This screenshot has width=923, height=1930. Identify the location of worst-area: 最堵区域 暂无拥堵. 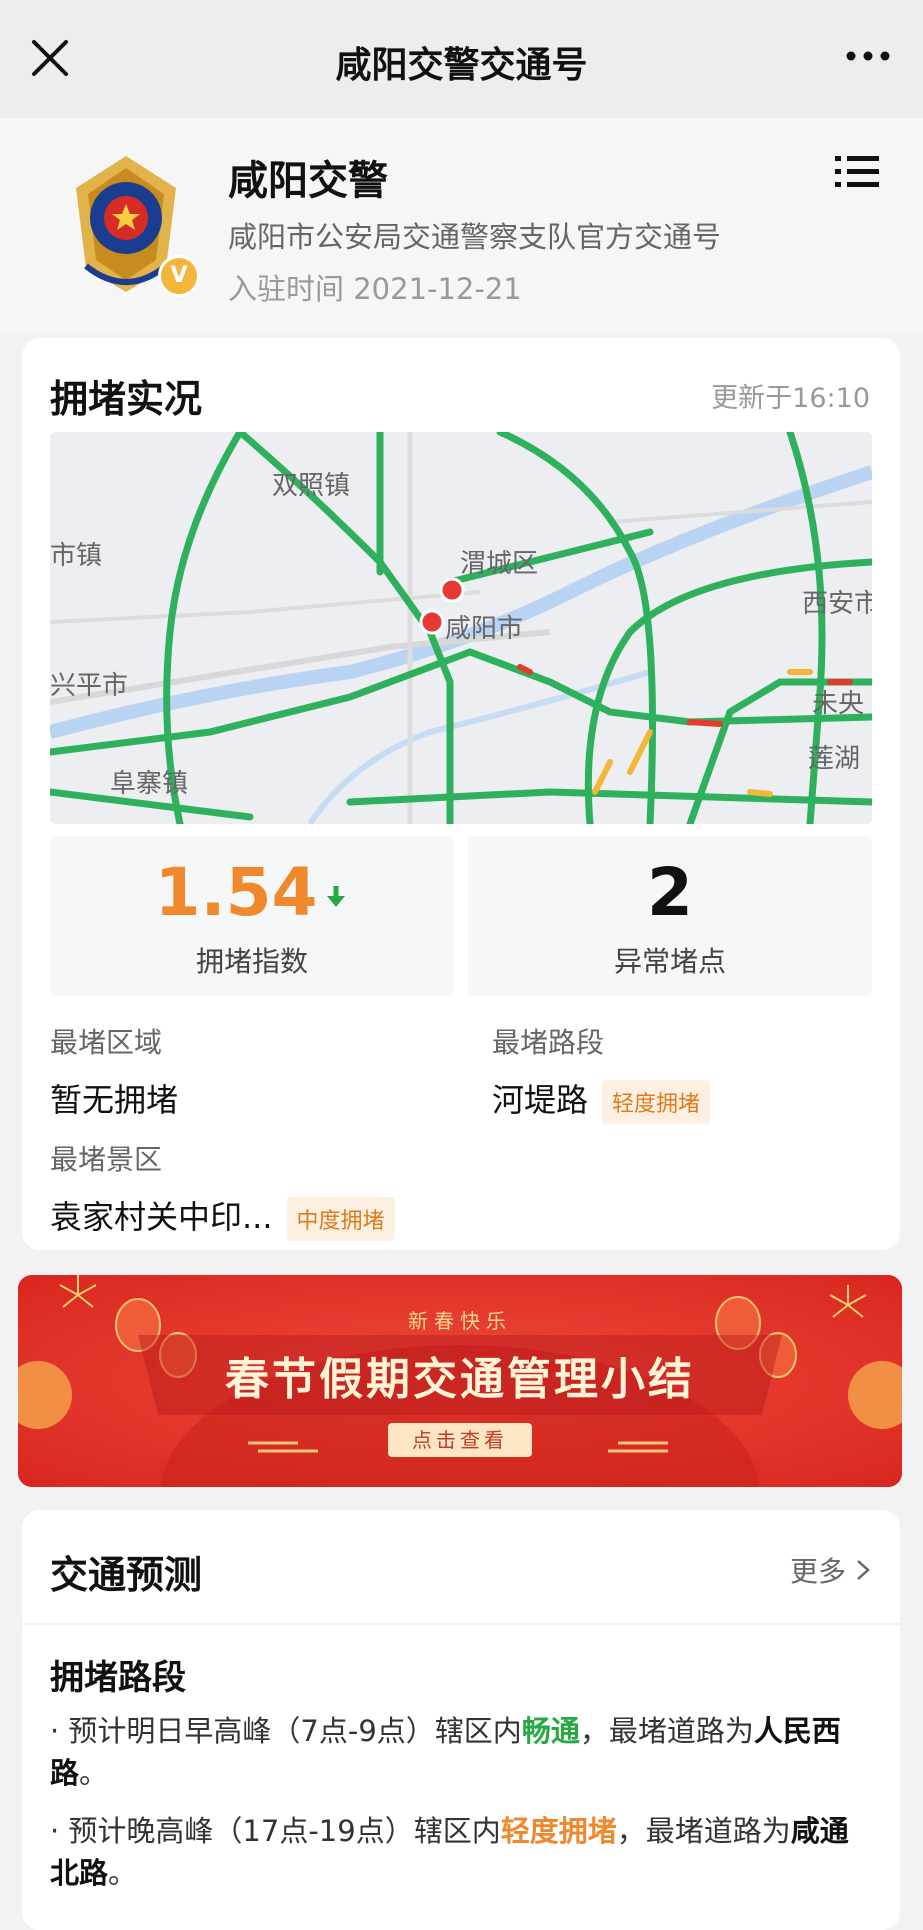
(114, 1071).